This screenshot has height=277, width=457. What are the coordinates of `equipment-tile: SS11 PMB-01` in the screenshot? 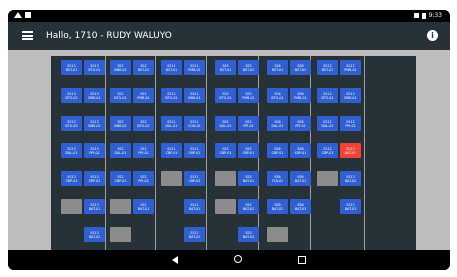 It's located at (194, 67).